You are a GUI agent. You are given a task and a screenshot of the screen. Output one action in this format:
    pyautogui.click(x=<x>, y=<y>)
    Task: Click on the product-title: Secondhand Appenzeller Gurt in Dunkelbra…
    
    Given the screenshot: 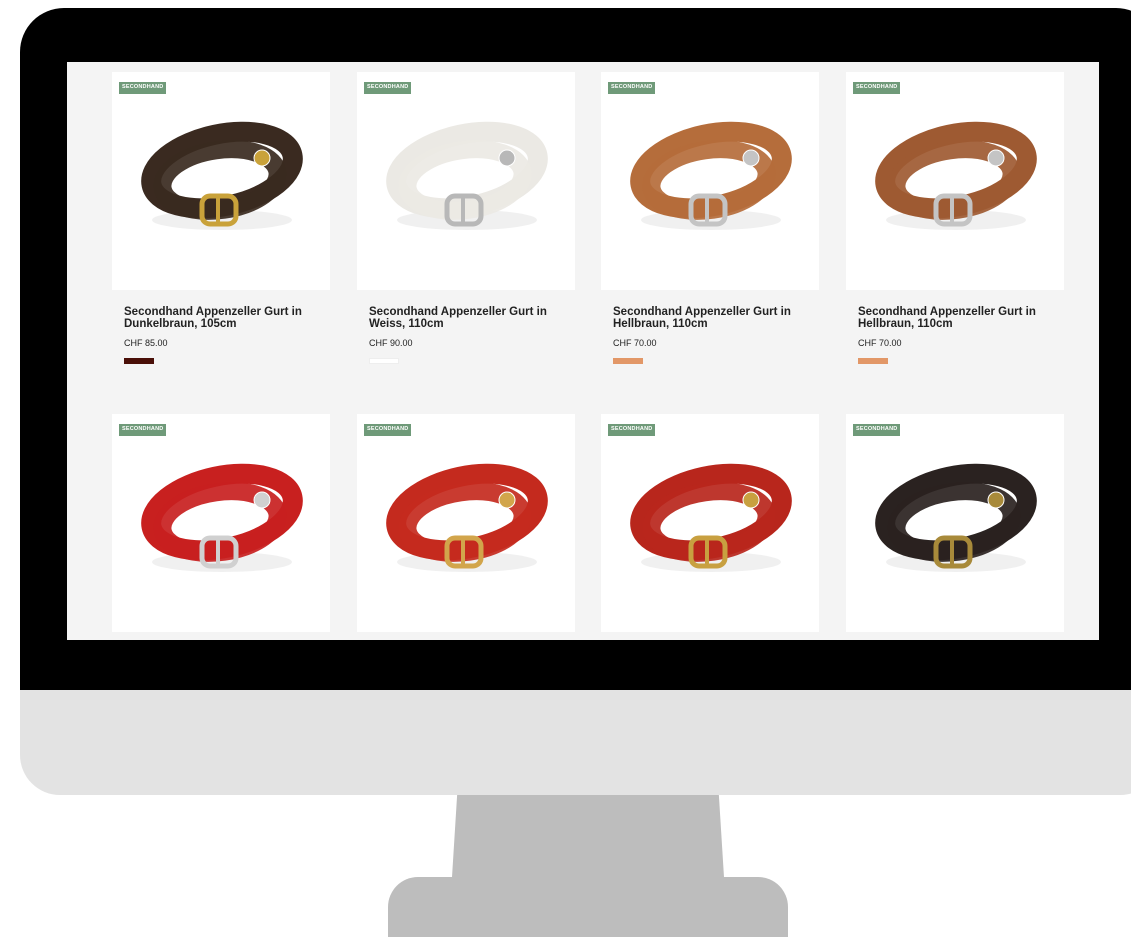 What is the action you would take?
    pyautogui.click(x=224, y=318)
    